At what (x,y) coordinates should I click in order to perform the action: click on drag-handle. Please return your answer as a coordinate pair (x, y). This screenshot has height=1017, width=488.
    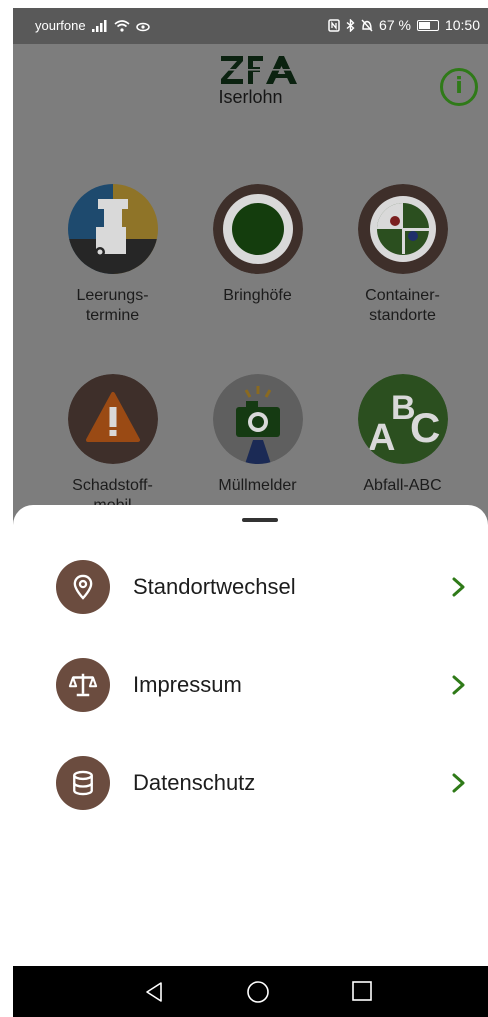
    Looking at the image, I should click on (260, 520).